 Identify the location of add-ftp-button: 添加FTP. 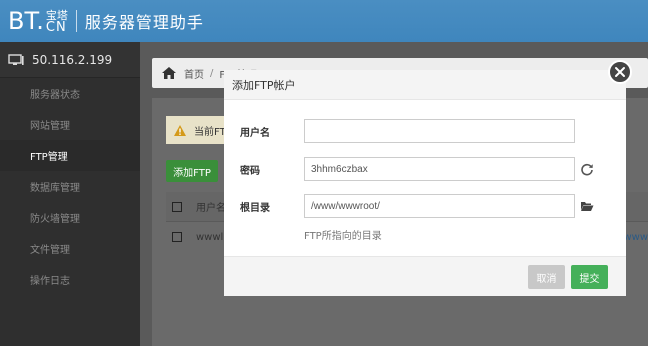
(192, 171).